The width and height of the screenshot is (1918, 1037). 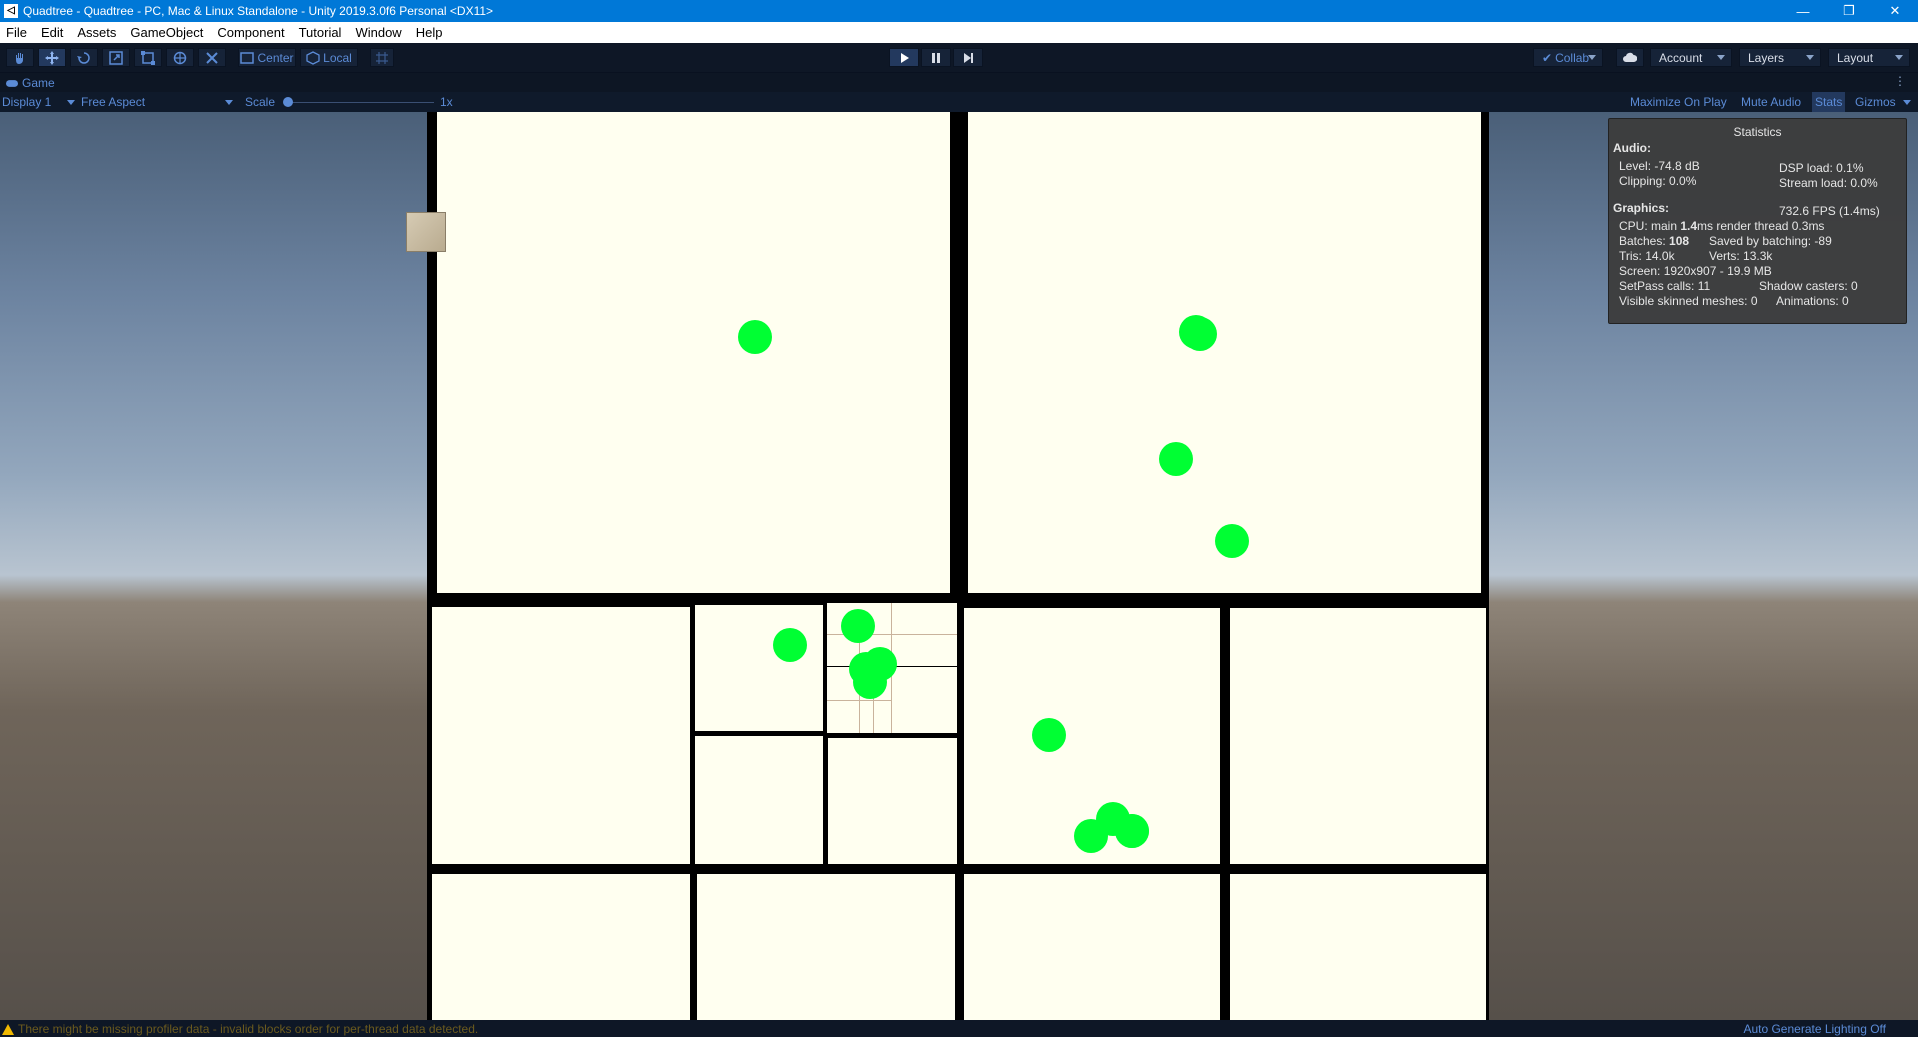 I want to click on menu-gameobject: GameObject, so click(x=167, y=32).